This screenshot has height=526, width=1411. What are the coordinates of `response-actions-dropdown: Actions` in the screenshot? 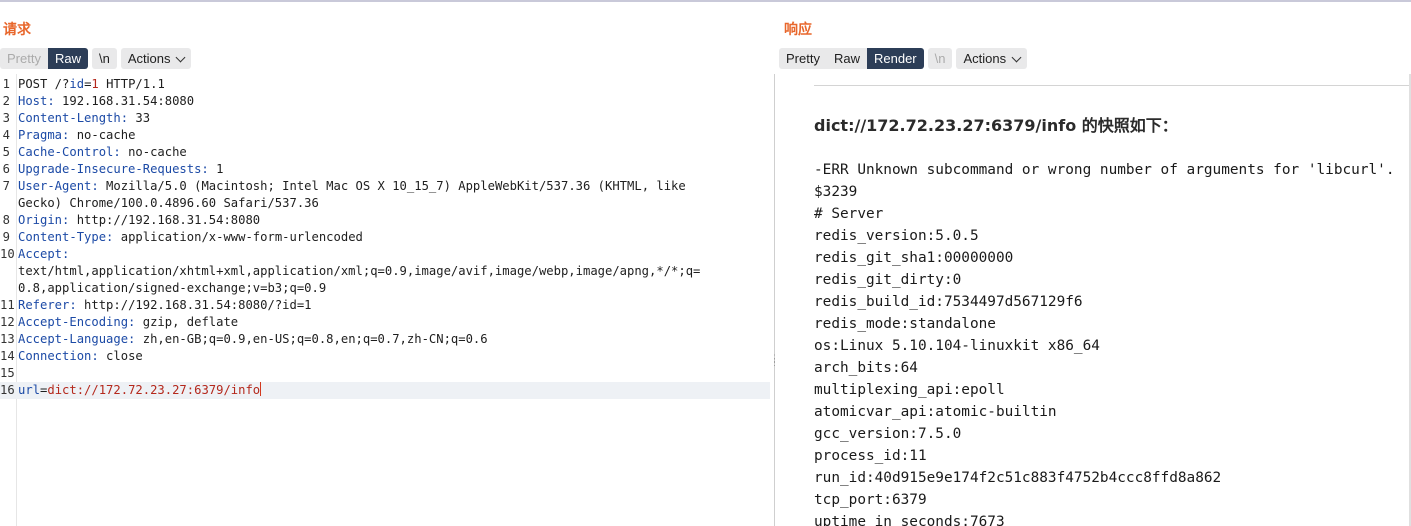 It's located at (992, 58).